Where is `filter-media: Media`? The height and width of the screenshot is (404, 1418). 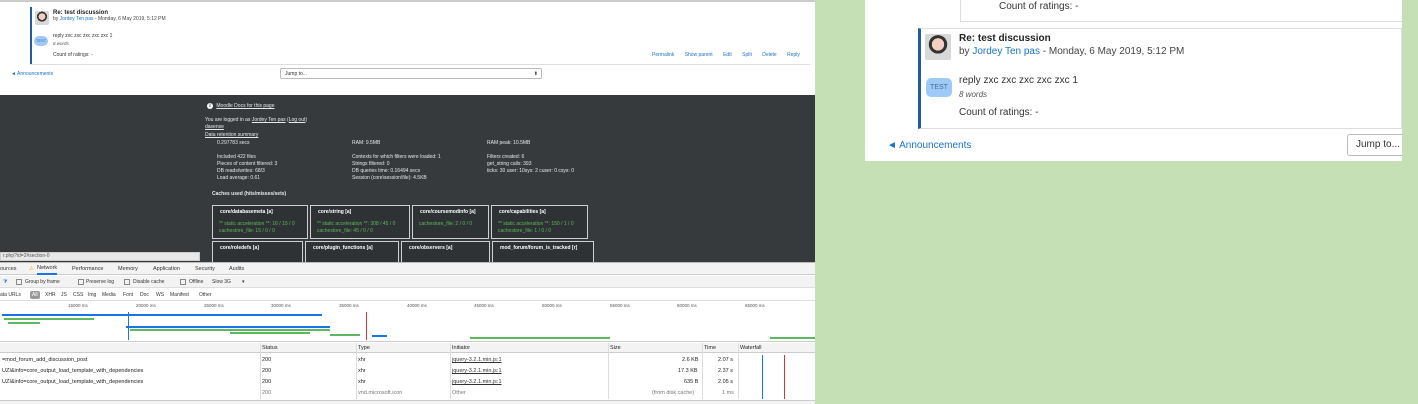 filter-media: Media is located at coordinates (109, 295).